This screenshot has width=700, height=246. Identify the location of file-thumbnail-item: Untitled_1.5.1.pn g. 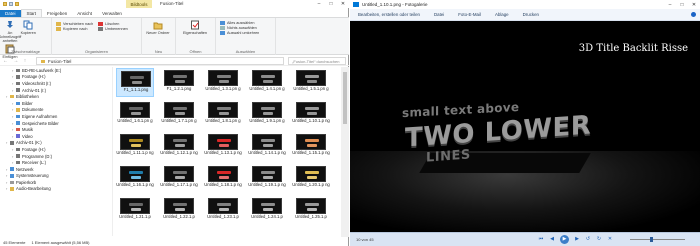
(311, 82).